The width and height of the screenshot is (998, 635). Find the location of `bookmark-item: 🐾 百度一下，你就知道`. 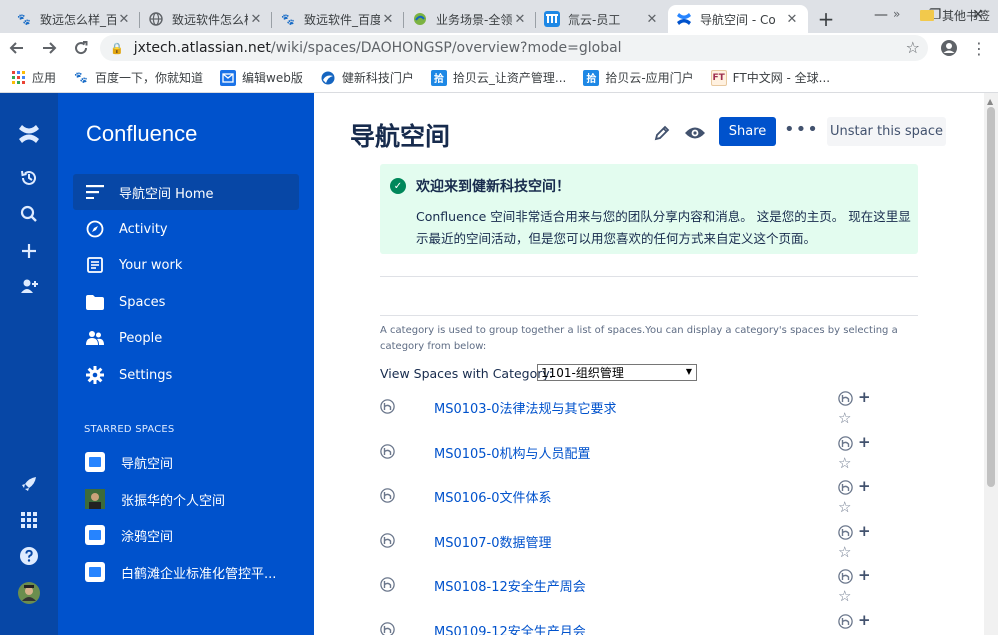

bookmark-item: 🐾 百度一下，你就知道 is located at coordinates (138, 77).